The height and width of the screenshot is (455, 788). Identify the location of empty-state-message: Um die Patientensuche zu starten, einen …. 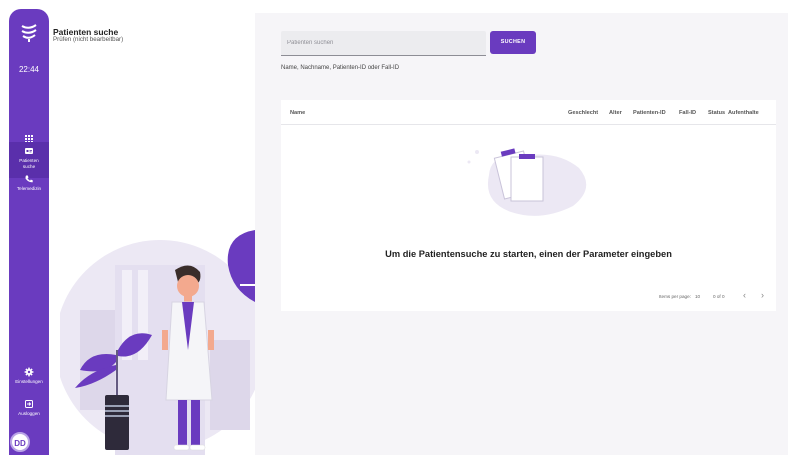
(528, 254).